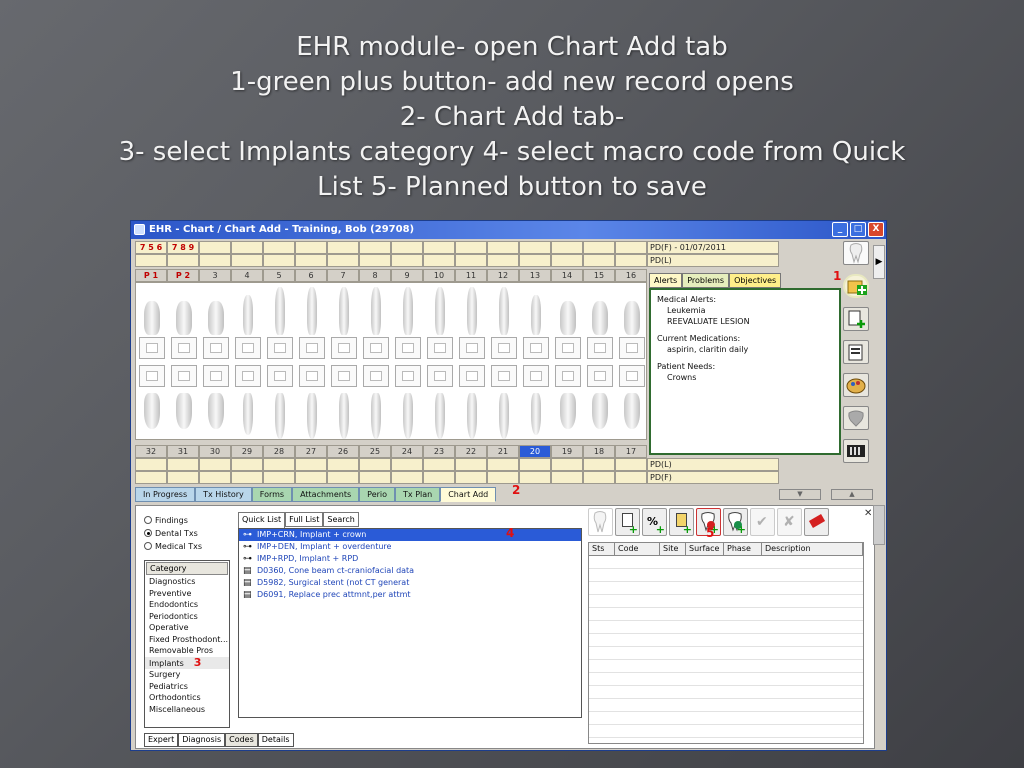 This screenshot has width=1024, height=768. Describe the element at coordinates (706, 280) in the screenshot. I see `tab-problems: Problems` at that location.